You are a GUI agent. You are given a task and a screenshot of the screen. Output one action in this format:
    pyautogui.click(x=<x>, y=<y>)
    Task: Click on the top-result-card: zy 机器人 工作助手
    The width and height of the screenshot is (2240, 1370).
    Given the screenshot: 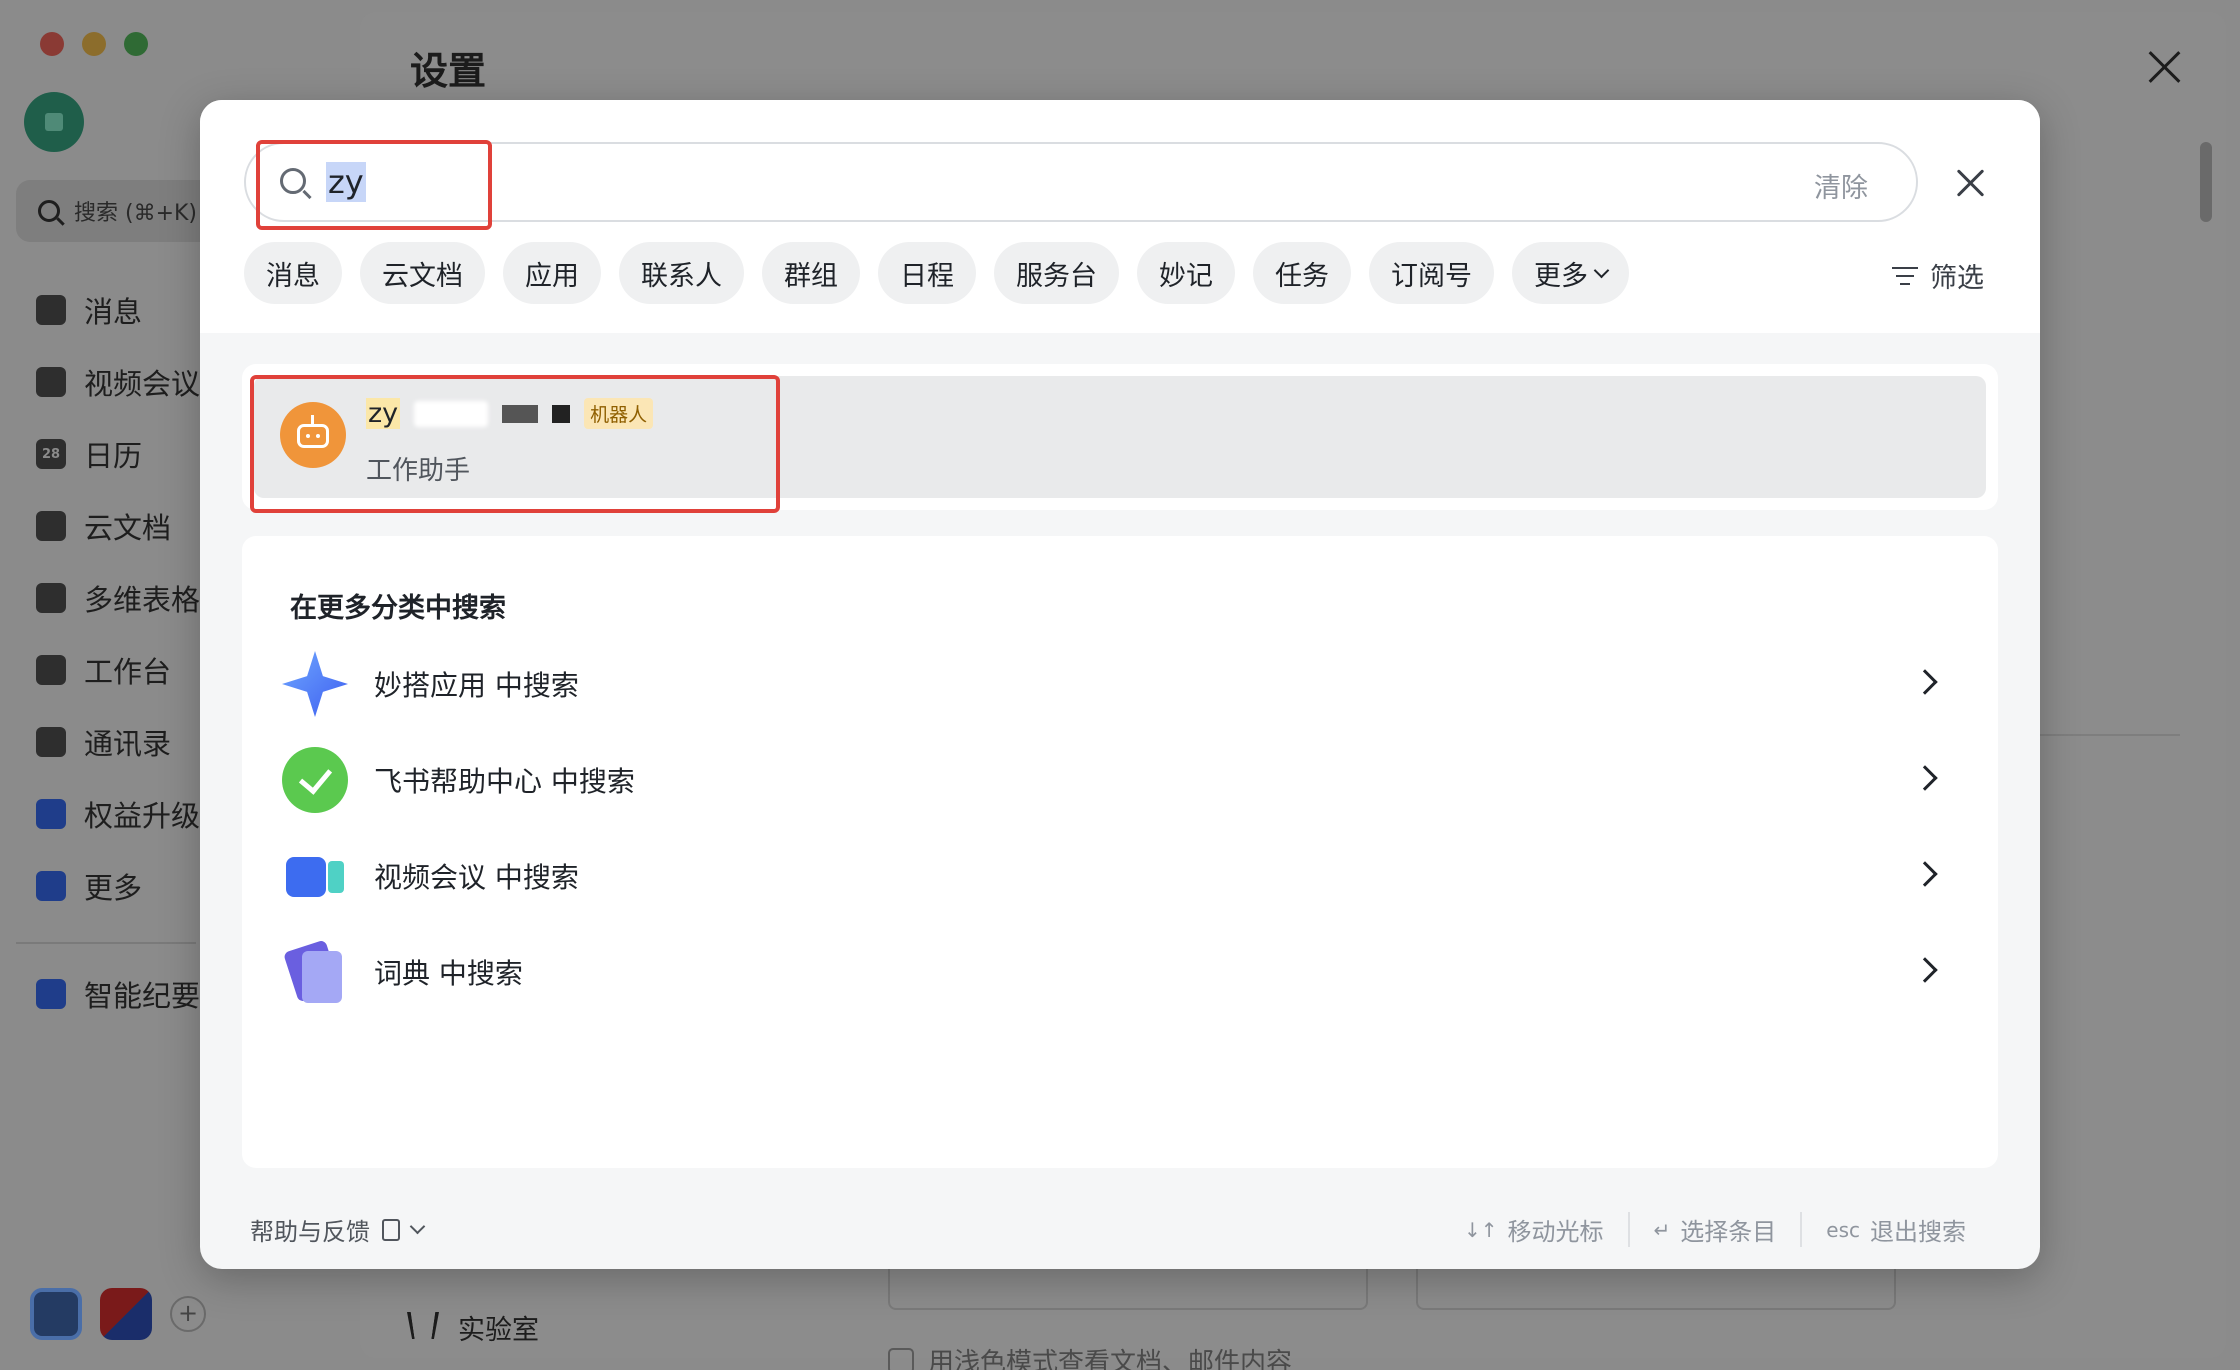 What is the action you would take?
    pyautogui.click(x=1120, y=437)
    